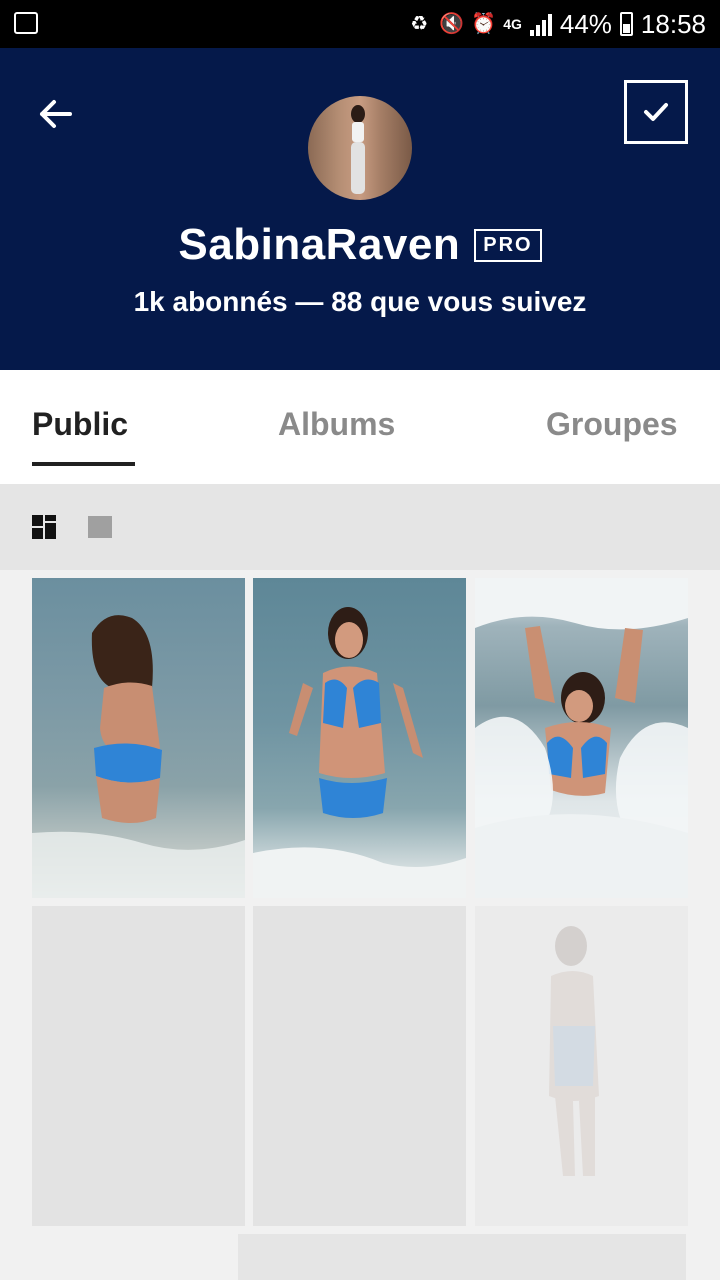  What do you see at coordinates (508, 245) in the screenshot?
I see `pro-badge: PRO` at bounding box center [508, 245].